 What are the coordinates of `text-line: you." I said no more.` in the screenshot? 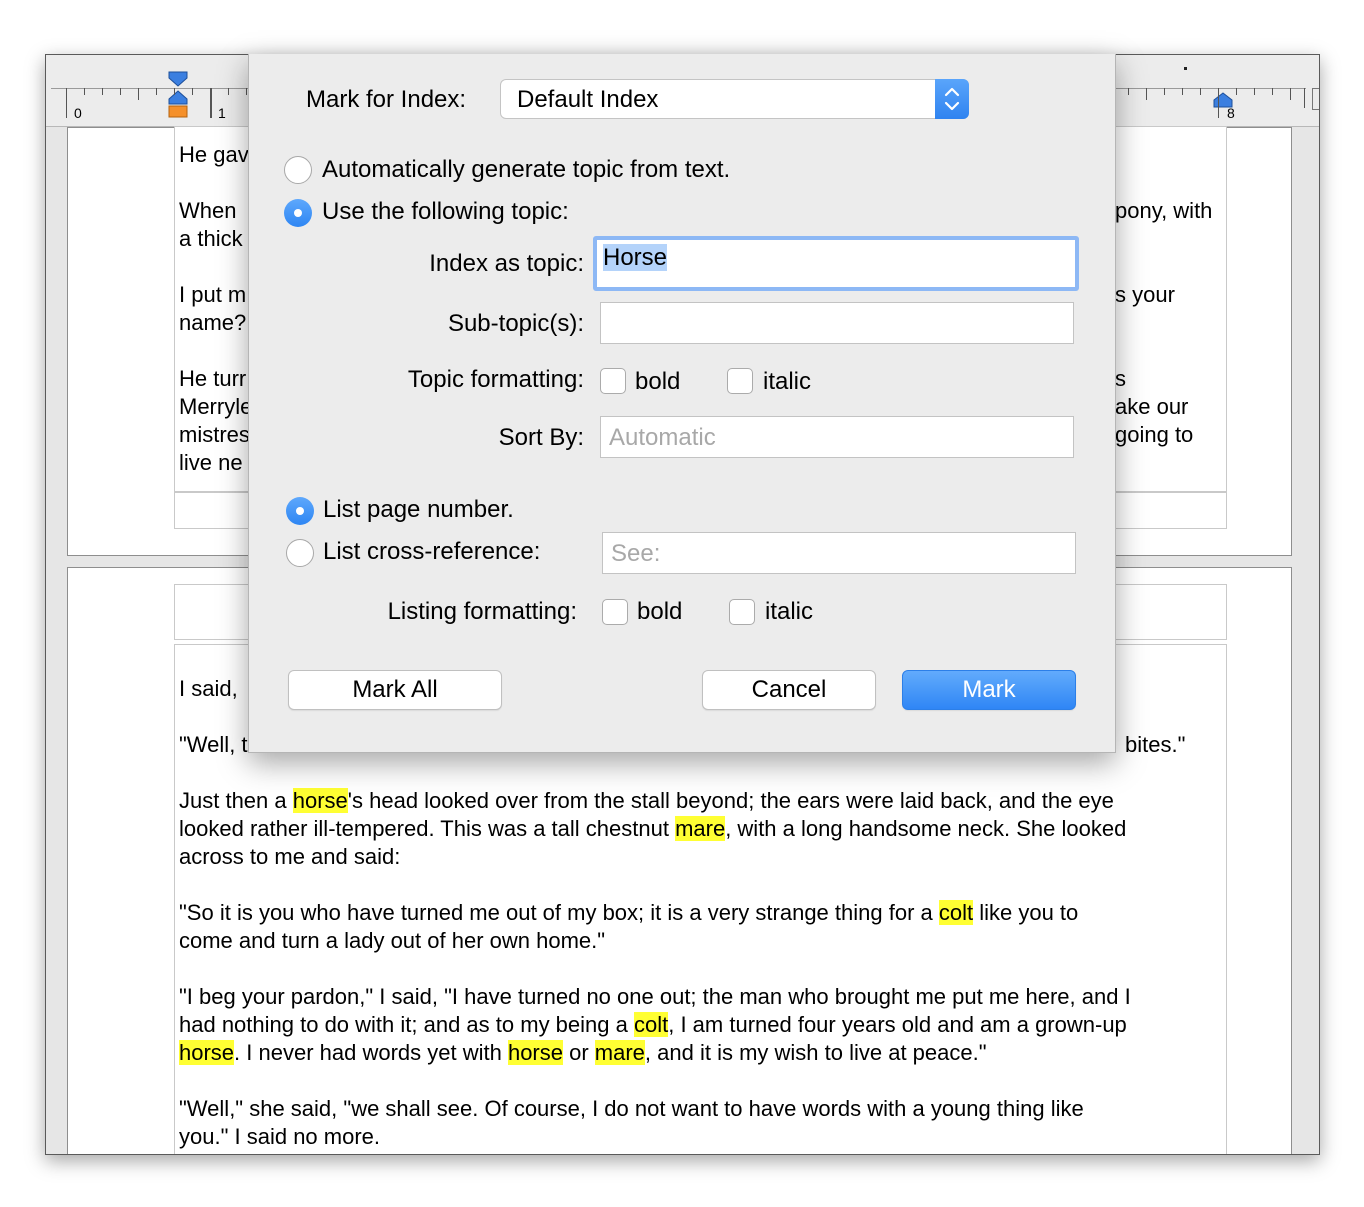 It's located at (280, 1136).